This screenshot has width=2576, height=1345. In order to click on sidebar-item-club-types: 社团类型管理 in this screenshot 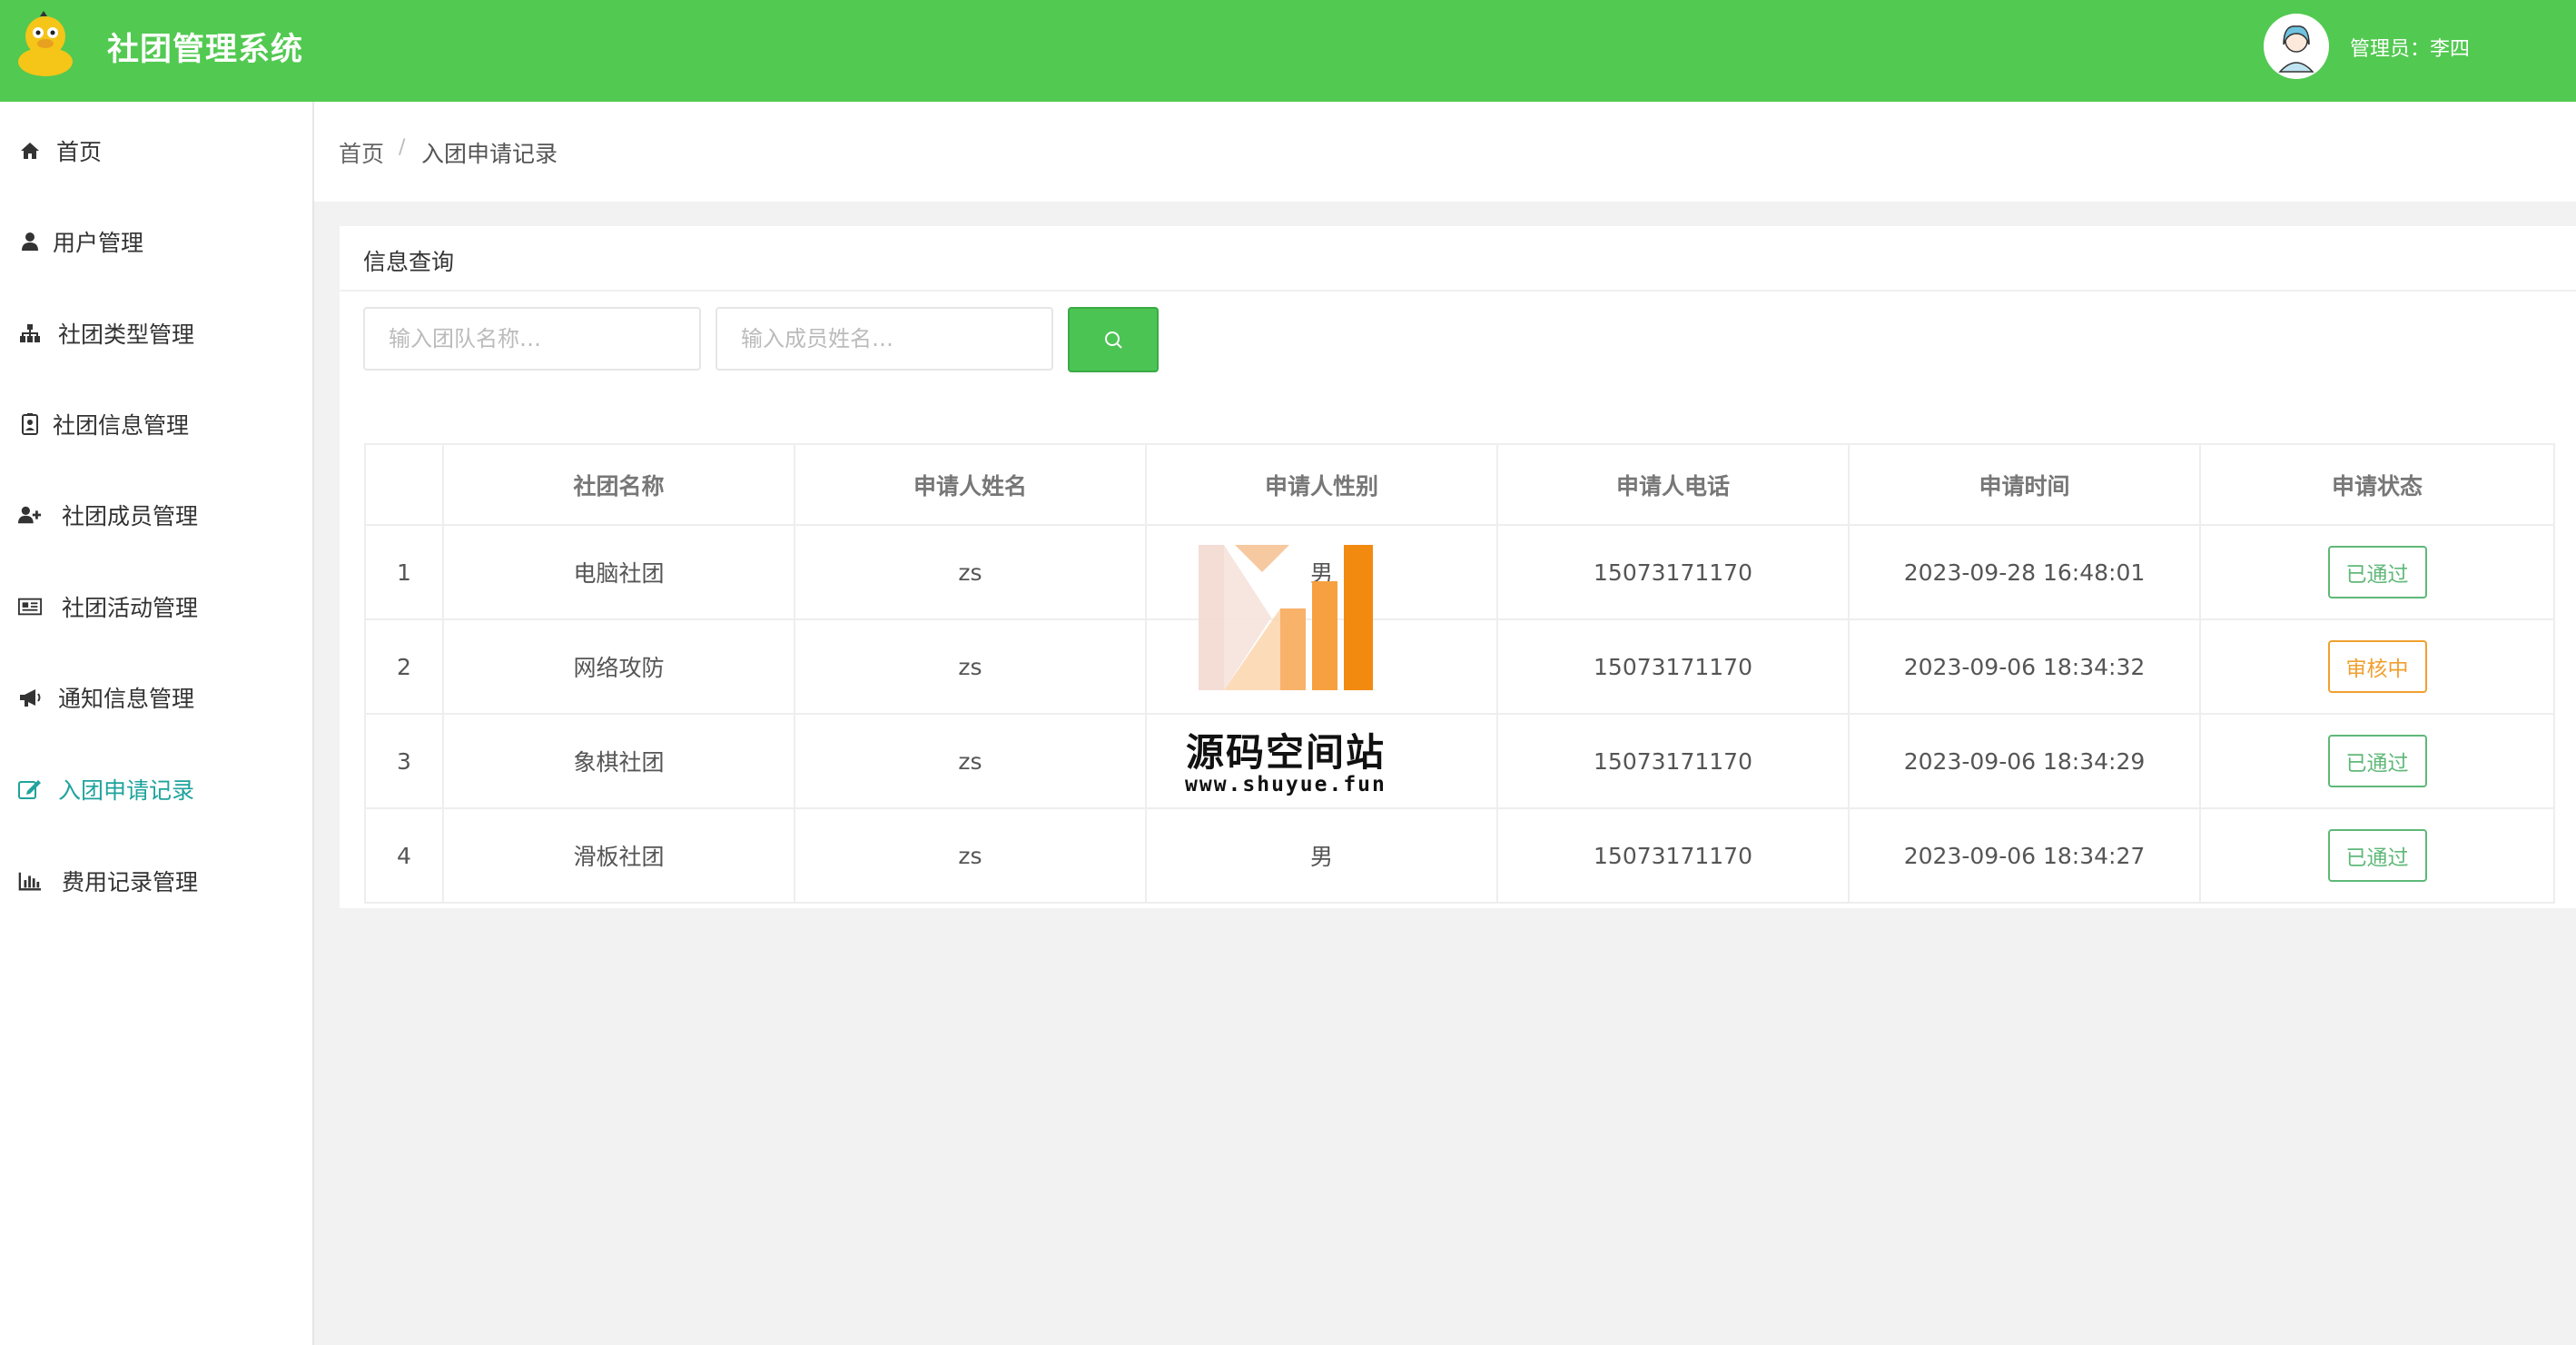, I will do `click(156, 333)`.